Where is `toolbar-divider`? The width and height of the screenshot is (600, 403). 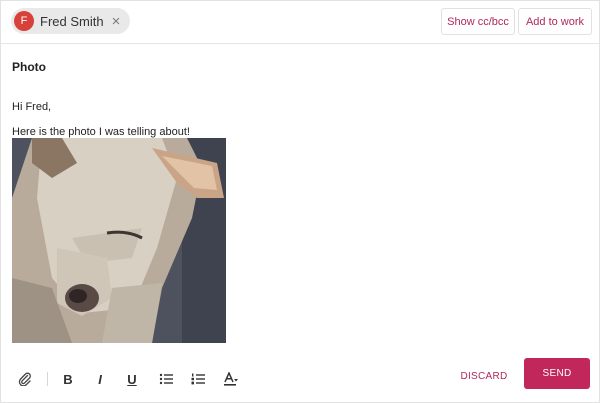
toolbar-divider is located at coordinates (47, 379).